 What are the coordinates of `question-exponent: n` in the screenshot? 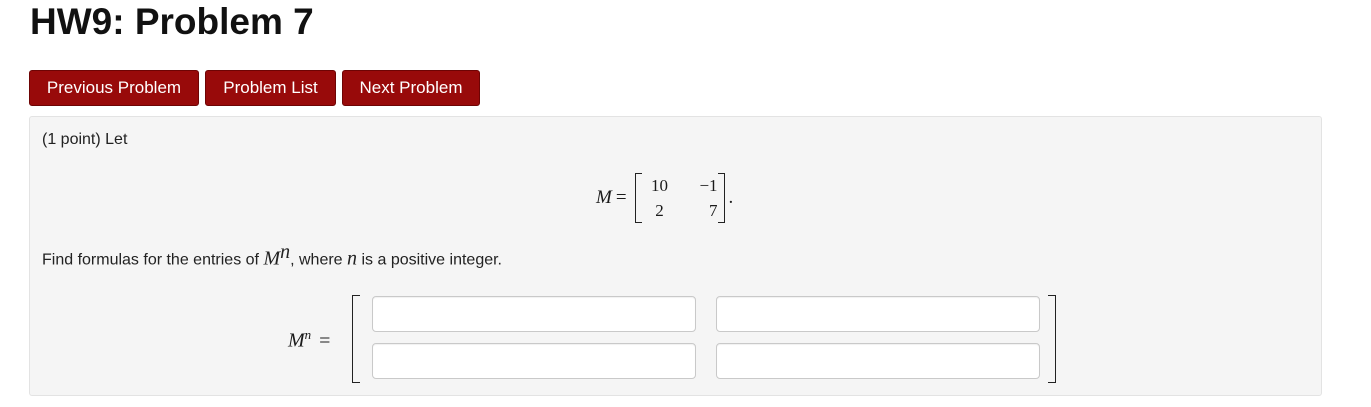 It's located at (285, 252).